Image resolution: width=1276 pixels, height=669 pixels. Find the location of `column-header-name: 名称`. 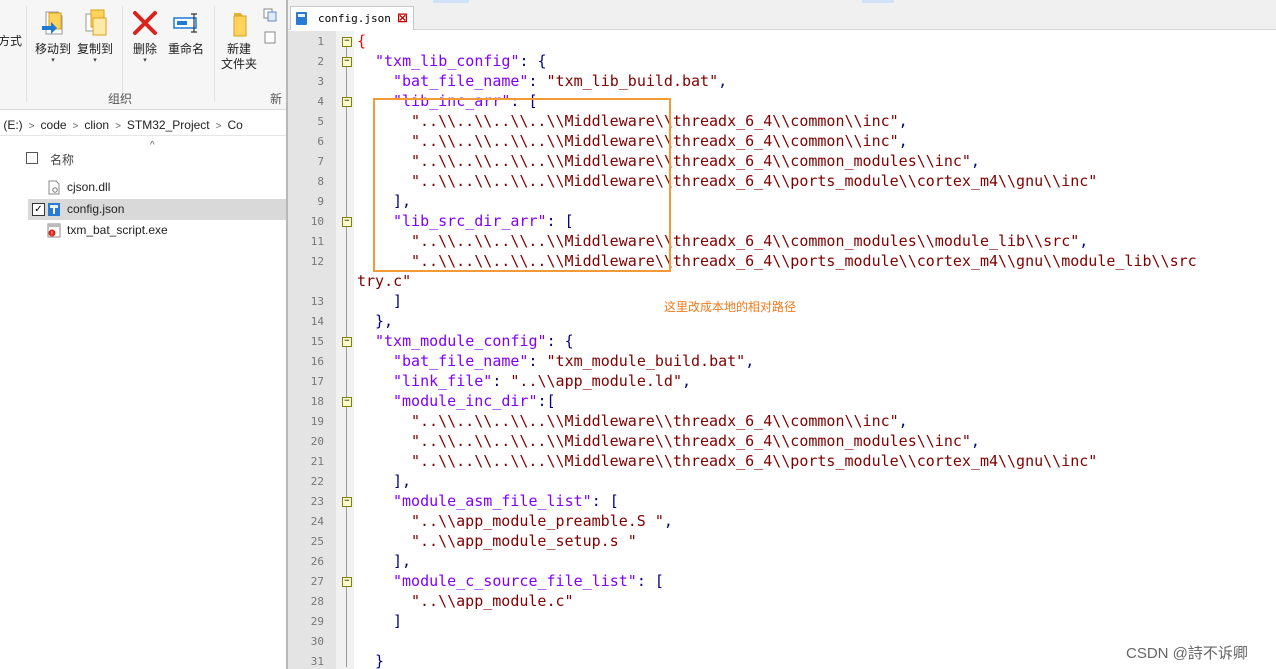

column-header-name: 名称 is located at coordinates (62, 159).